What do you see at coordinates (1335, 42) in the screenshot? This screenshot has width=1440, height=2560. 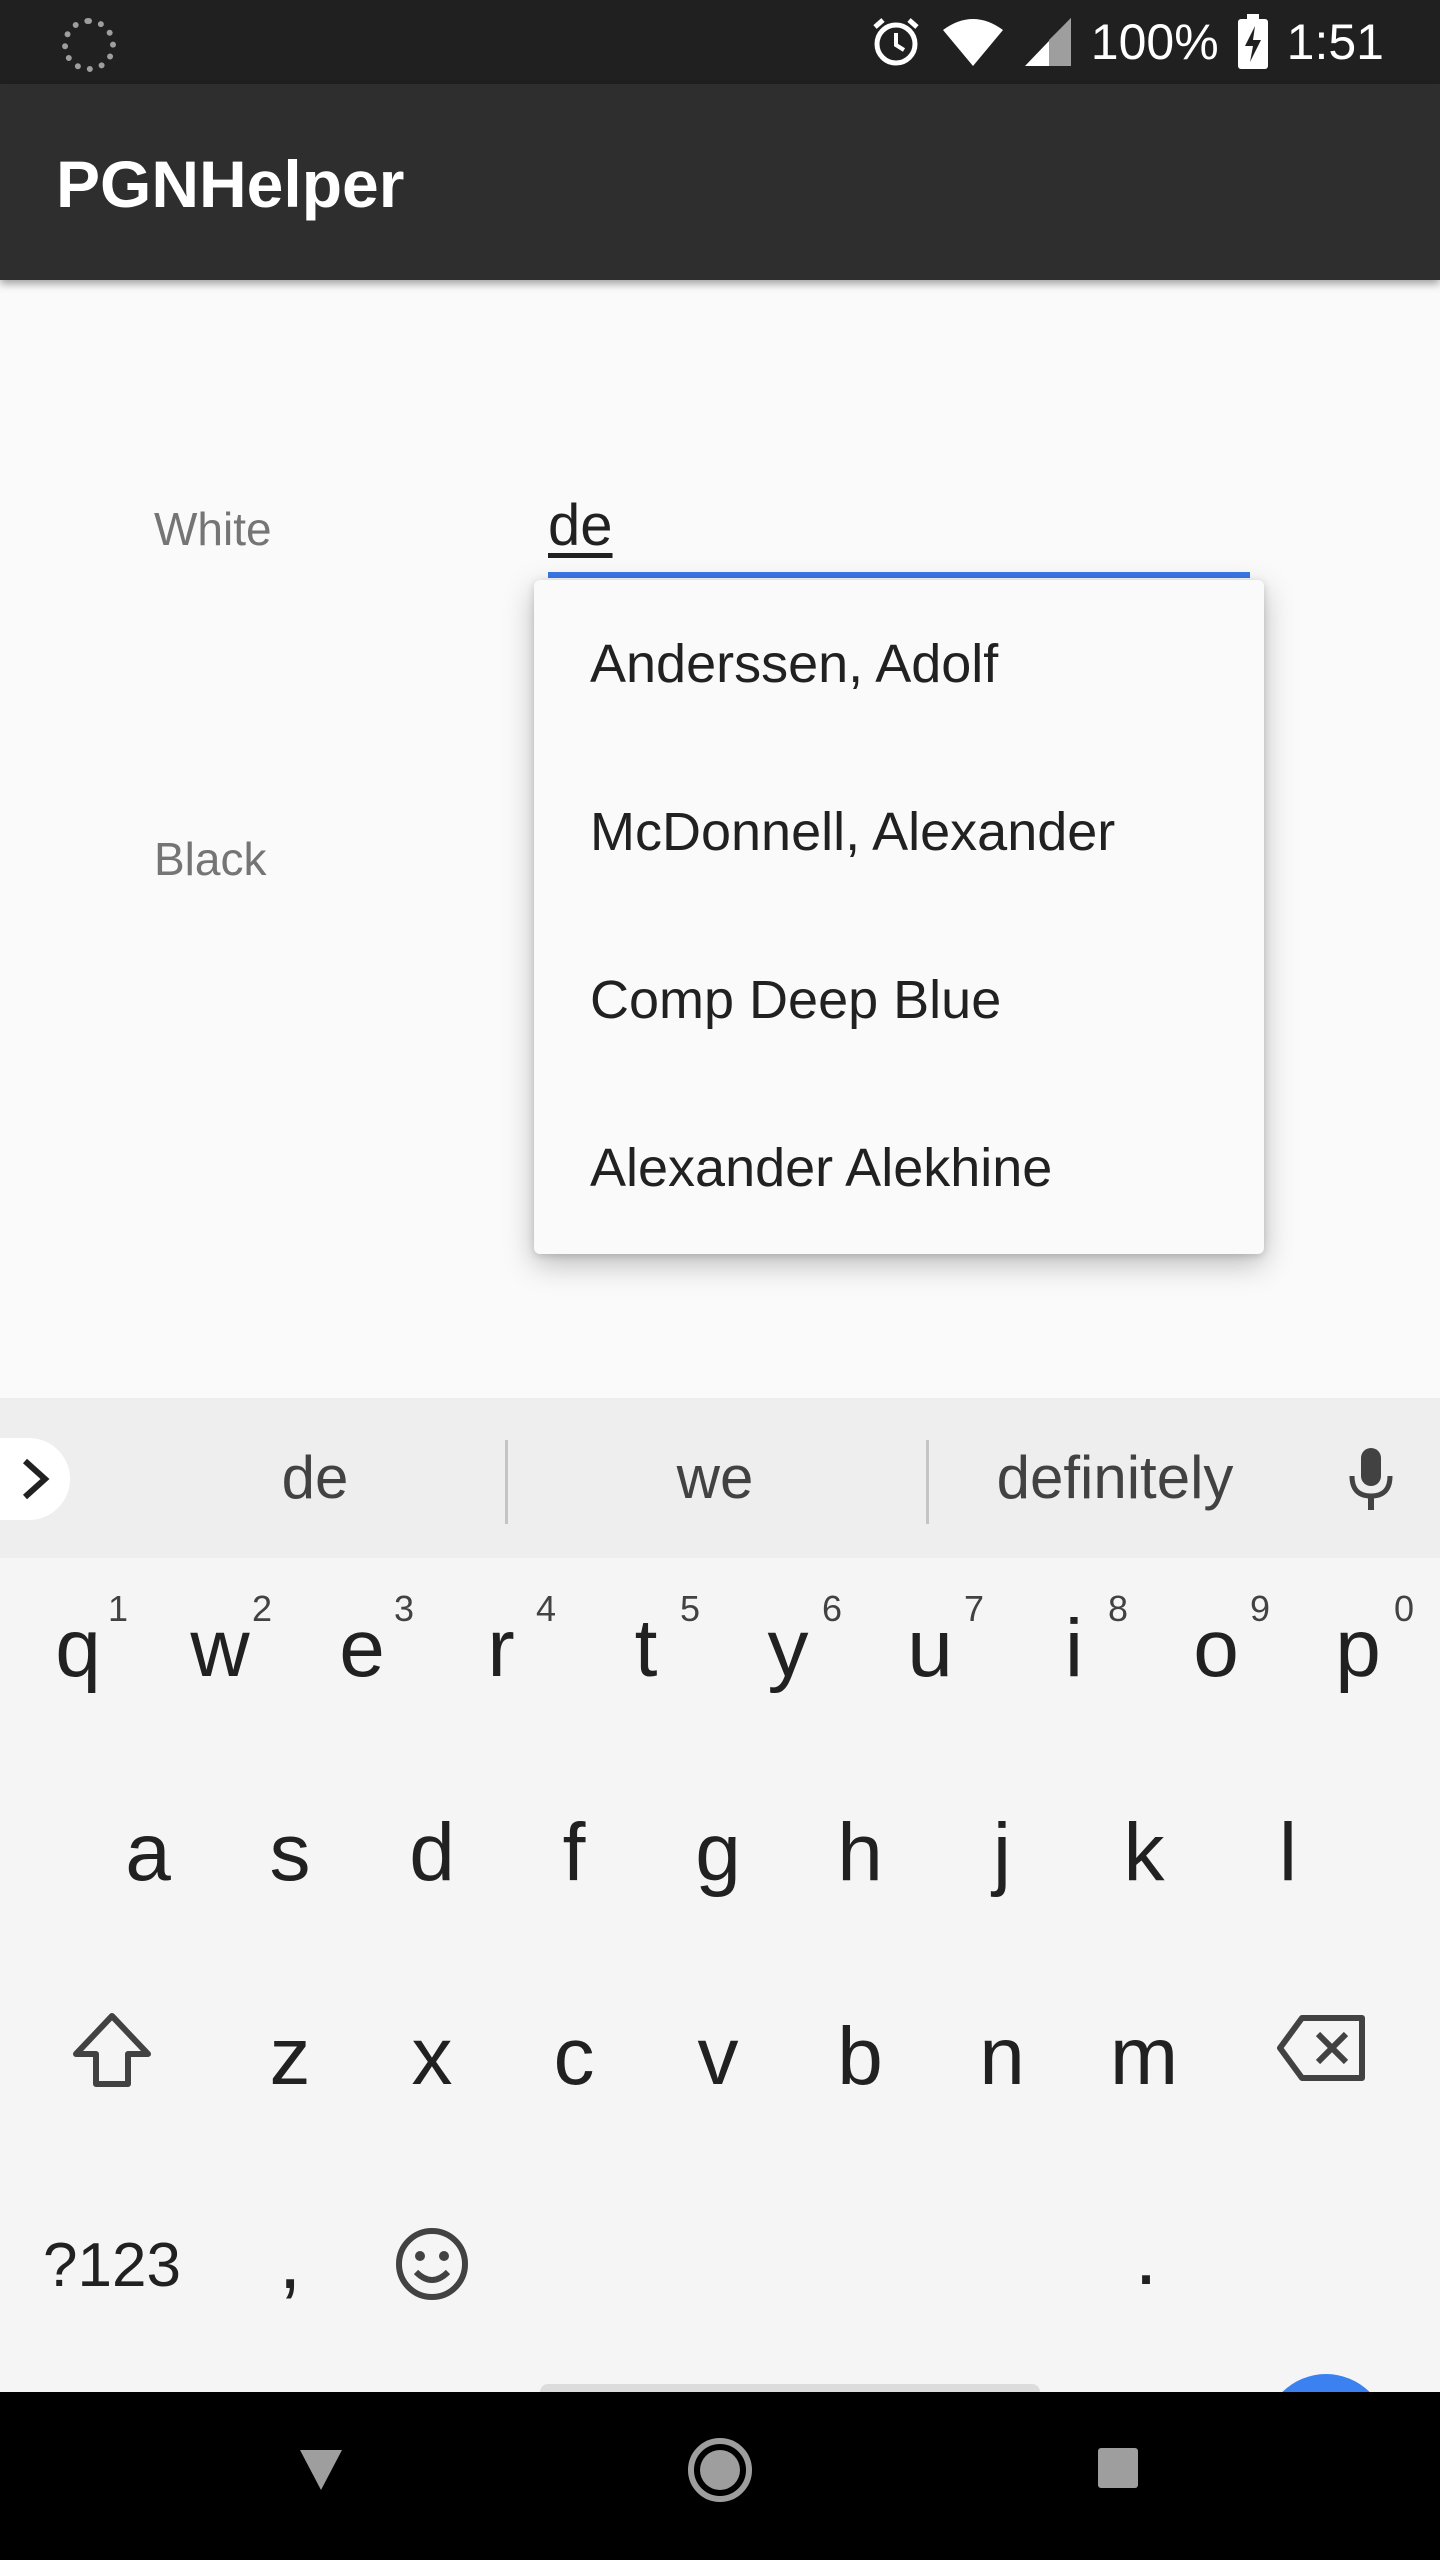 I see `clock: 1:51` at bounding box center [1335, 42].